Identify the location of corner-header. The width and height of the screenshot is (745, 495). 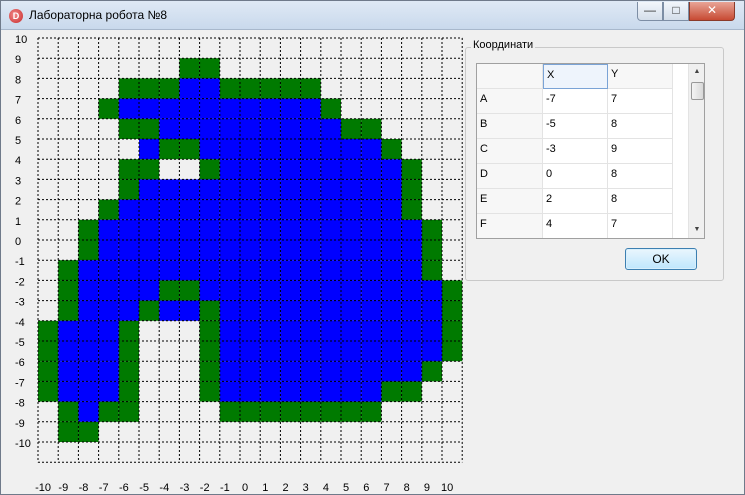
(510, 76).